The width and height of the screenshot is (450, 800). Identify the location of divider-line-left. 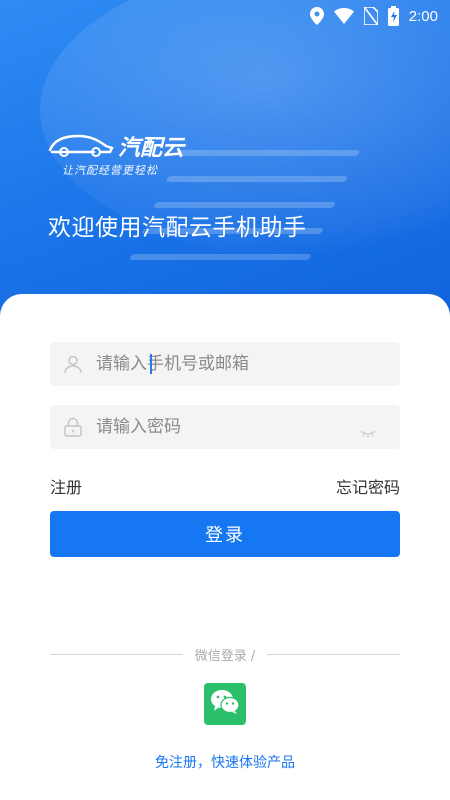
(116, 654).